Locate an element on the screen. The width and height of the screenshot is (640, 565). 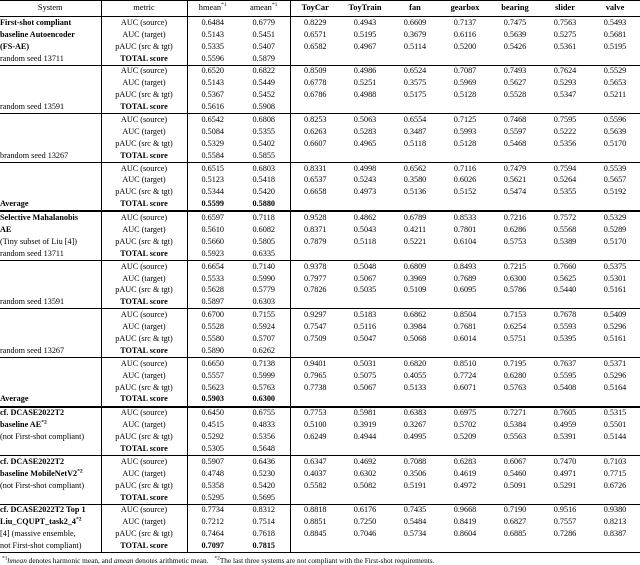
value-gearbox: 0.4619 is located at coordinates (465, 473).